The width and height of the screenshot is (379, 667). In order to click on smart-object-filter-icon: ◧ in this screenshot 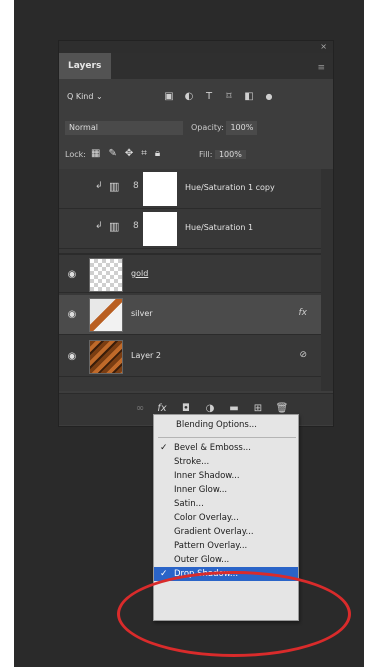, I will do `click(249, 97)`.